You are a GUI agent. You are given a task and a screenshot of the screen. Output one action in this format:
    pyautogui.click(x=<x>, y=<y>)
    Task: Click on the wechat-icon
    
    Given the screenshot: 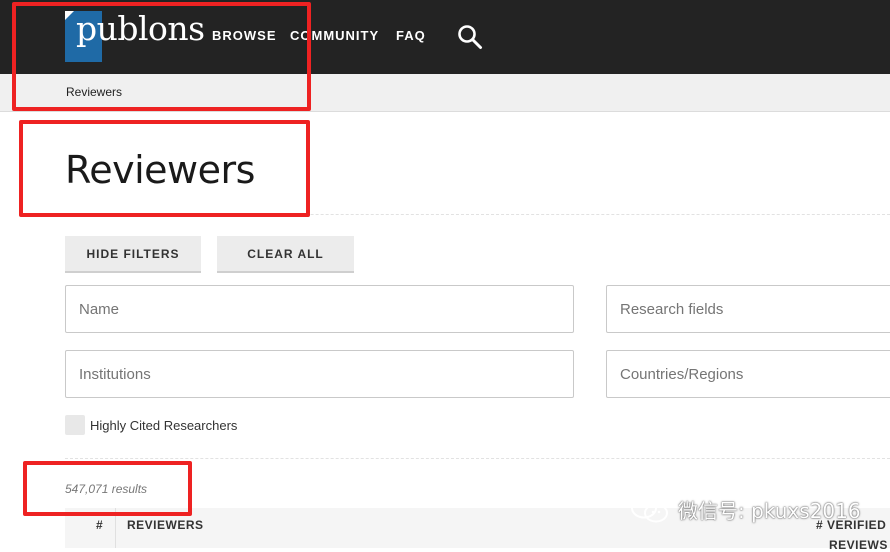 What is the action you would take?
    pyautogui.click(x=649, y=509)
    